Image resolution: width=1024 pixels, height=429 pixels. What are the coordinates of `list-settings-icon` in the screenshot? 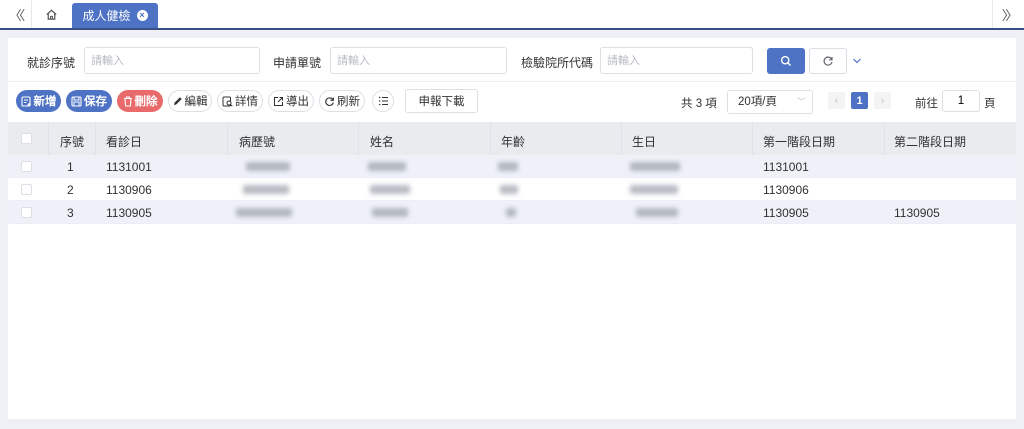 It's located at (383, 101).